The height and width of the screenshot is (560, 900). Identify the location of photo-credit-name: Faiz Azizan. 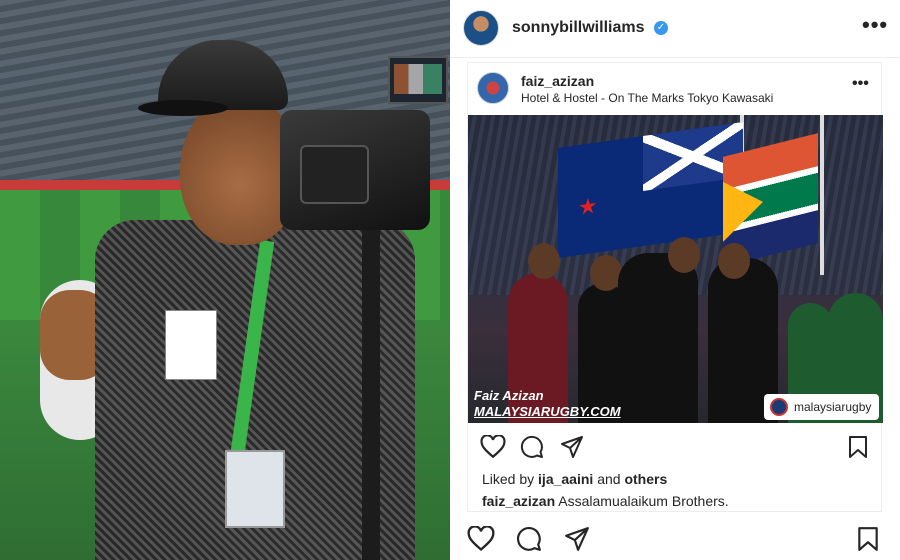
(509, 395).